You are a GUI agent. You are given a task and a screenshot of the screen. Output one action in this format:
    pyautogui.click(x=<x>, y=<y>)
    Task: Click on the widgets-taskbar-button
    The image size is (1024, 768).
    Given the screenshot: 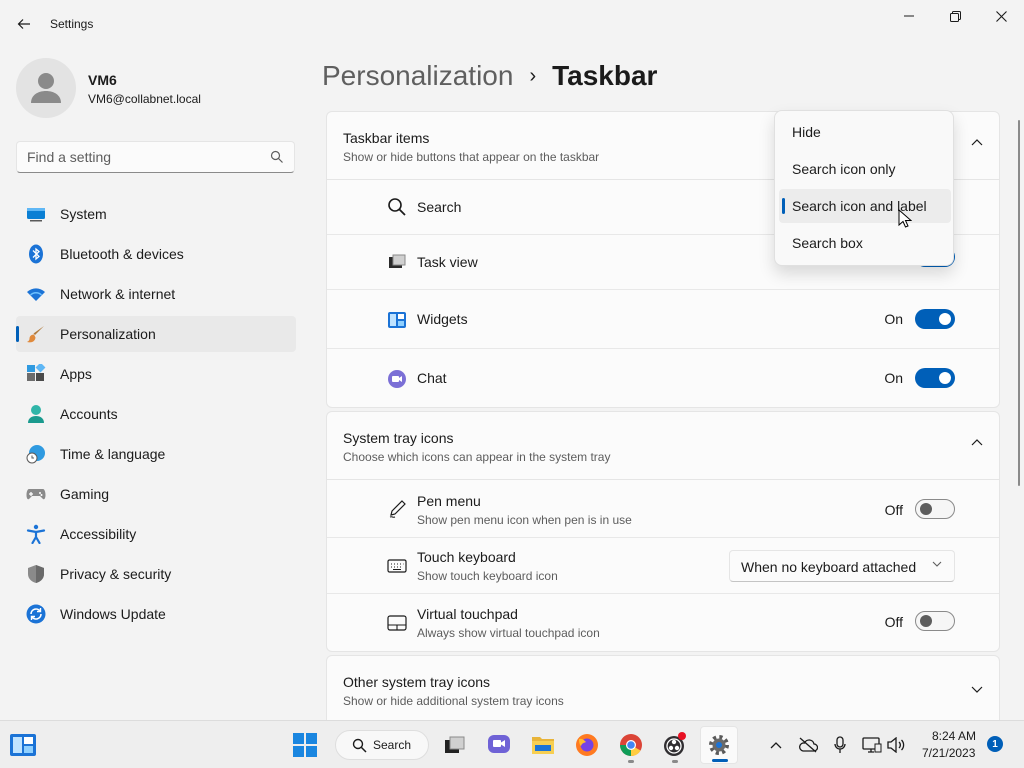 What is the action you would take?
    pyautogui.click(x=23, y=745)
    